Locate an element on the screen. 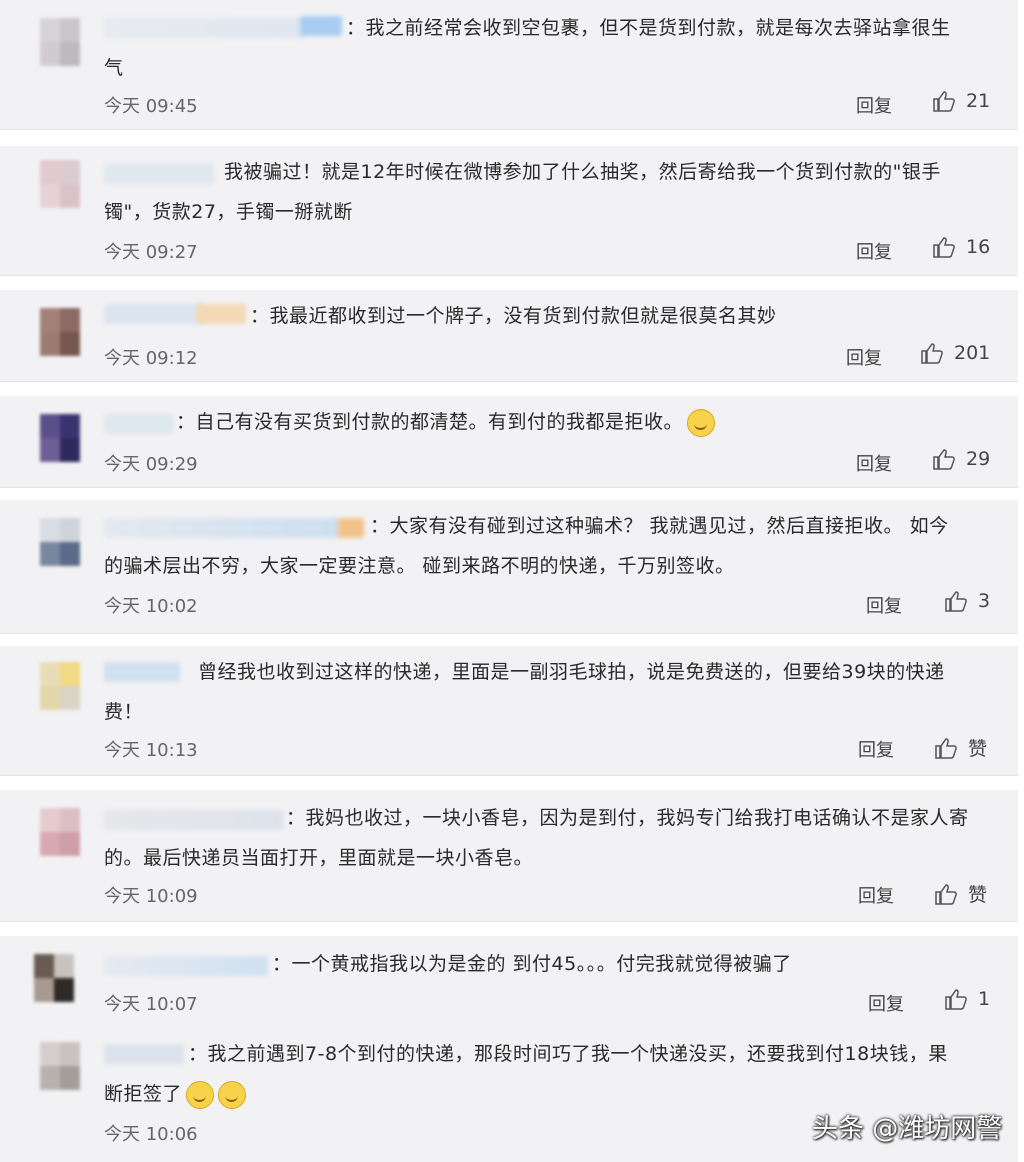 This screenshot has height=1162, width=1024. comment-time: 今天 10:09 is located at coordinates (151, 896).